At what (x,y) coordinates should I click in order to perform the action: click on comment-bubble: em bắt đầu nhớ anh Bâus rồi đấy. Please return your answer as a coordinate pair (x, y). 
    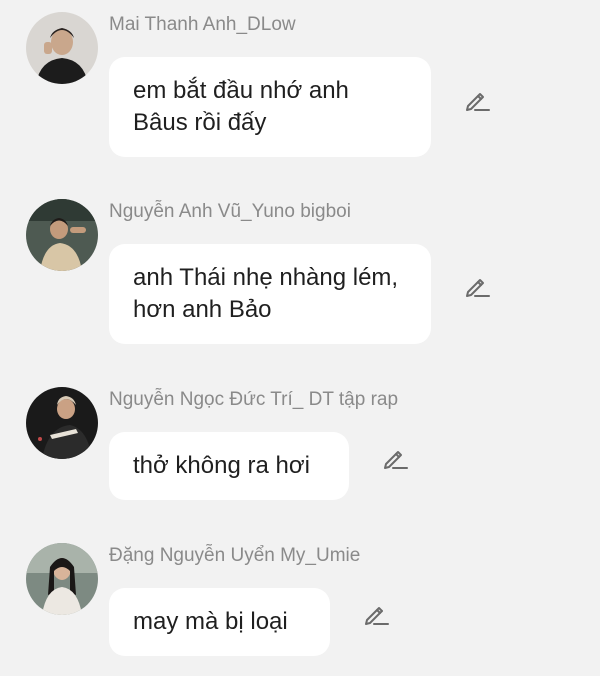
    Looking at the image, I should click on (270, 107).